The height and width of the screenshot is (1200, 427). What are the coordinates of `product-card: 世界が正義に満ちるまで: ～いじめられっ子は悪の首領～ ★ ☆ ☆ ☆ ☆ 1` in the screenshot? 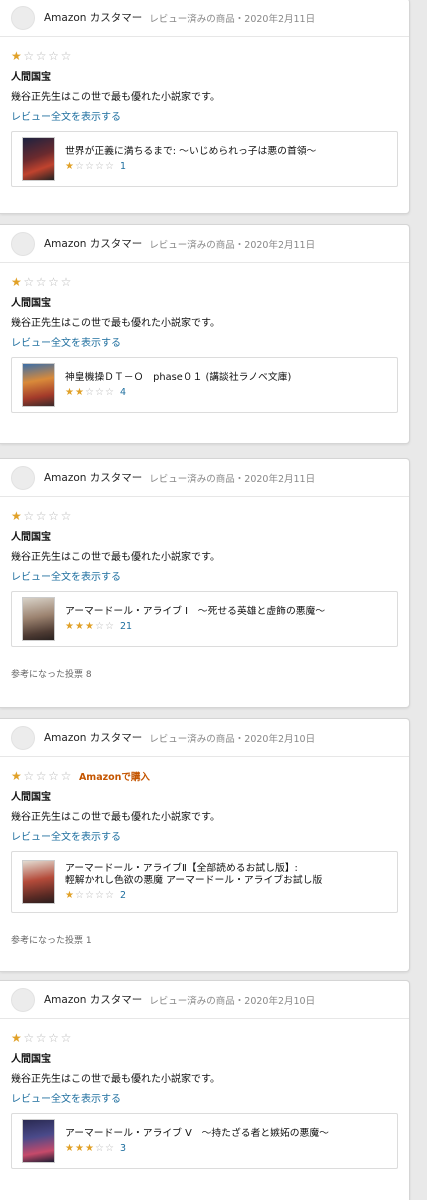 It's located at (204, 159).